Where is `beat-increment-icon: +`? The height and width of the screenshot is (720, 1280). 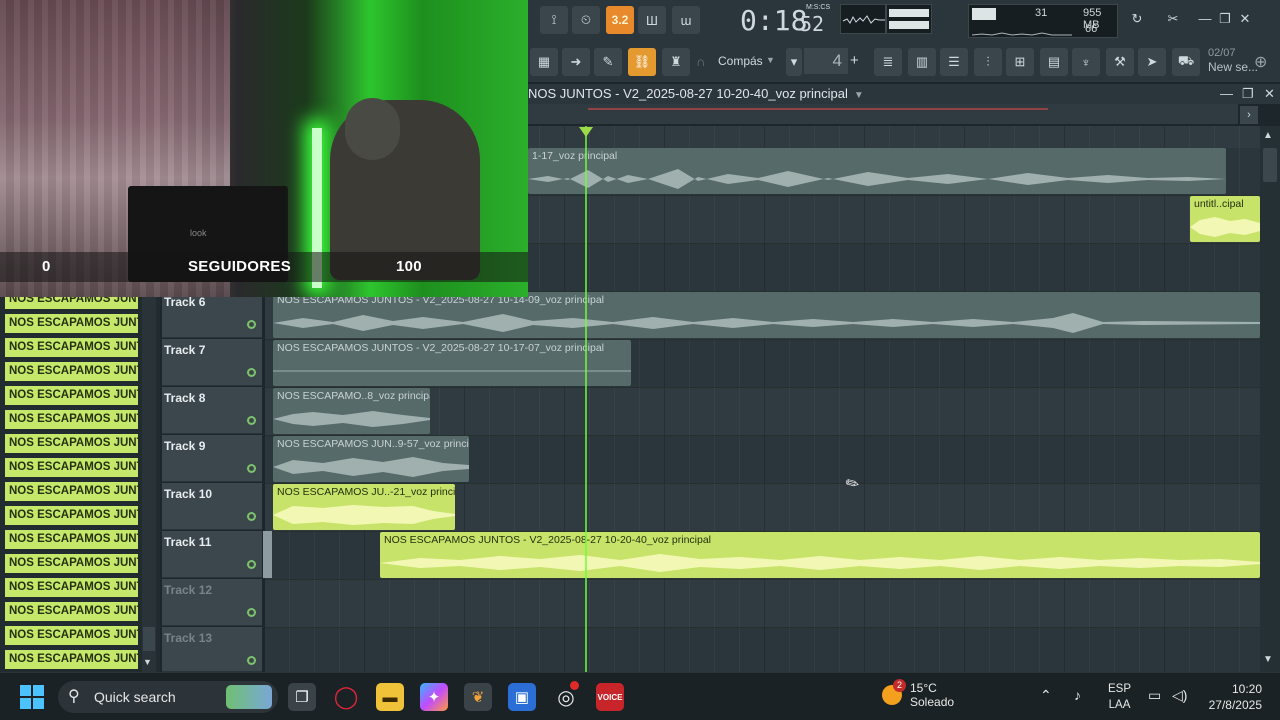 beat-increment-icon: + is located at coordinates (854, 60).